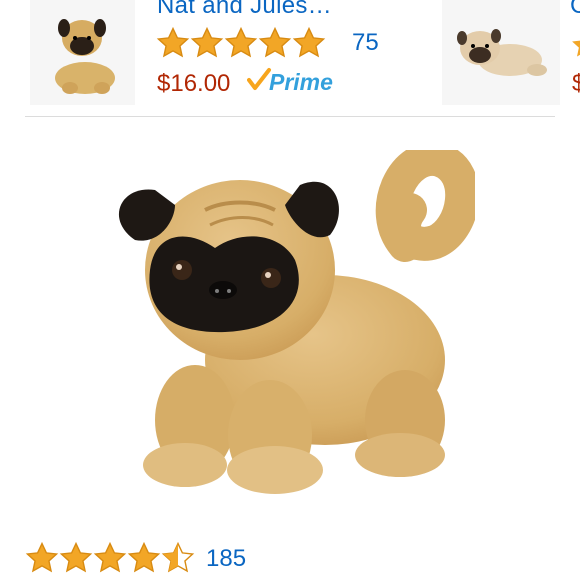  What do you see at coordinates (226, 559) in the screenshot?
I see `rating-count-link: 185` at bounding box center [226, 559].